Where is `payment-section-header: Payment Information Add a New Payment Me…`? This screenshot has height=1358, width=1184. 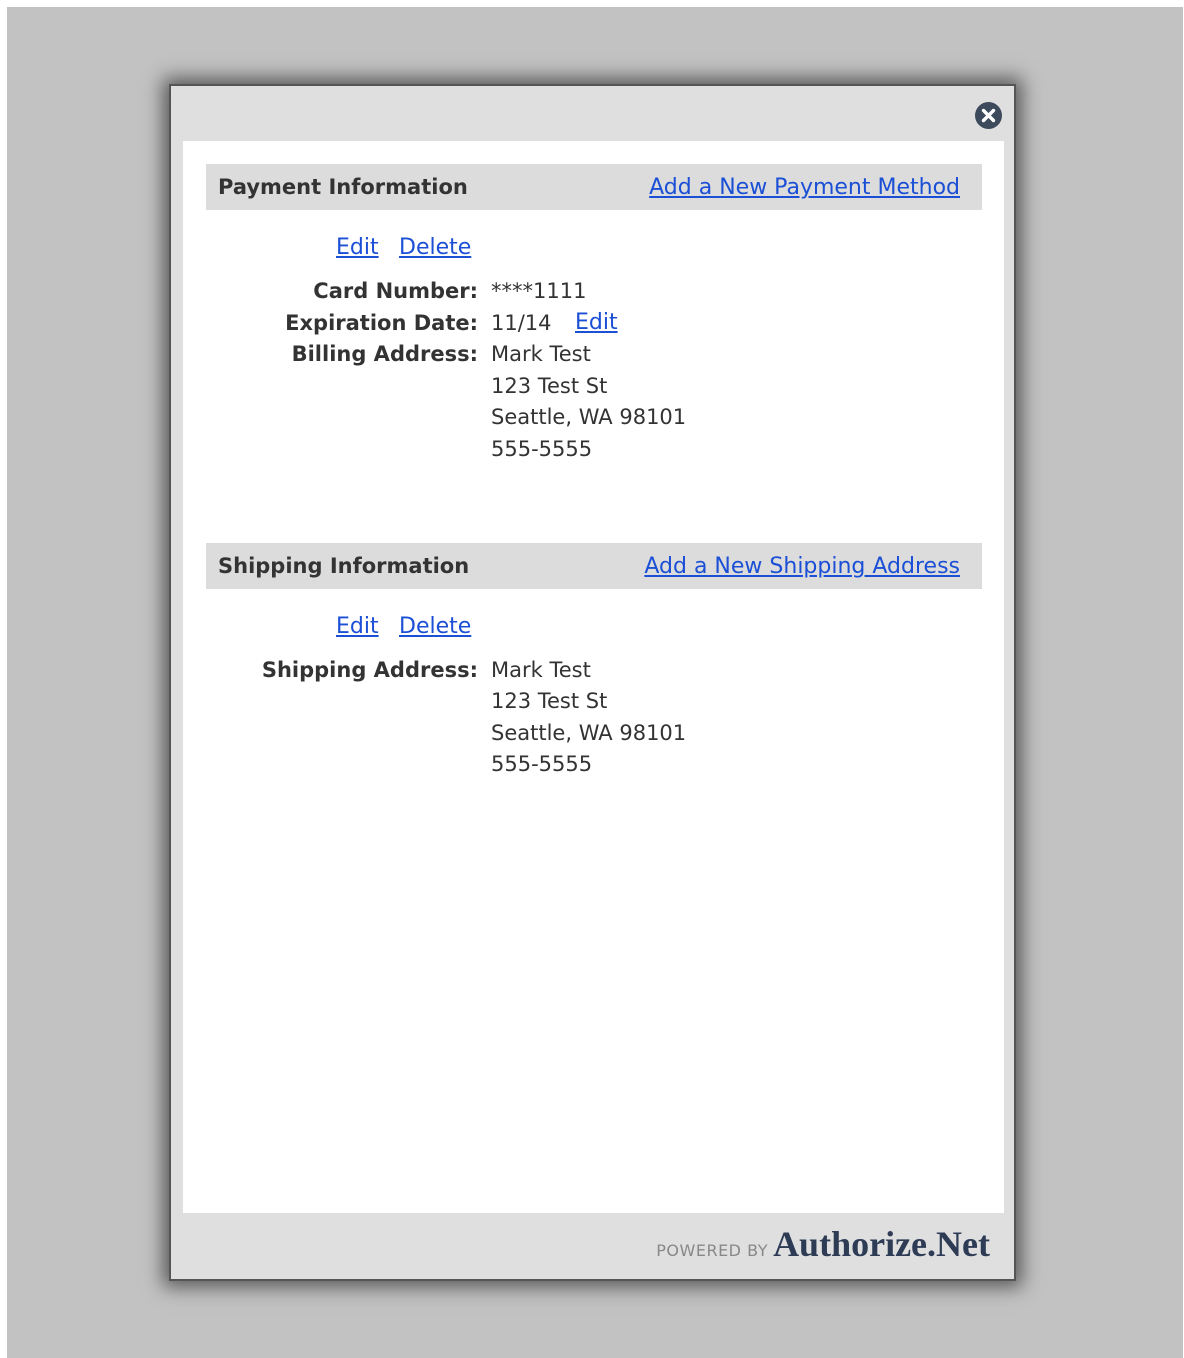
payment-section-header: Payment Information Add a New Payment Me… is located at coordinates (594, 187).